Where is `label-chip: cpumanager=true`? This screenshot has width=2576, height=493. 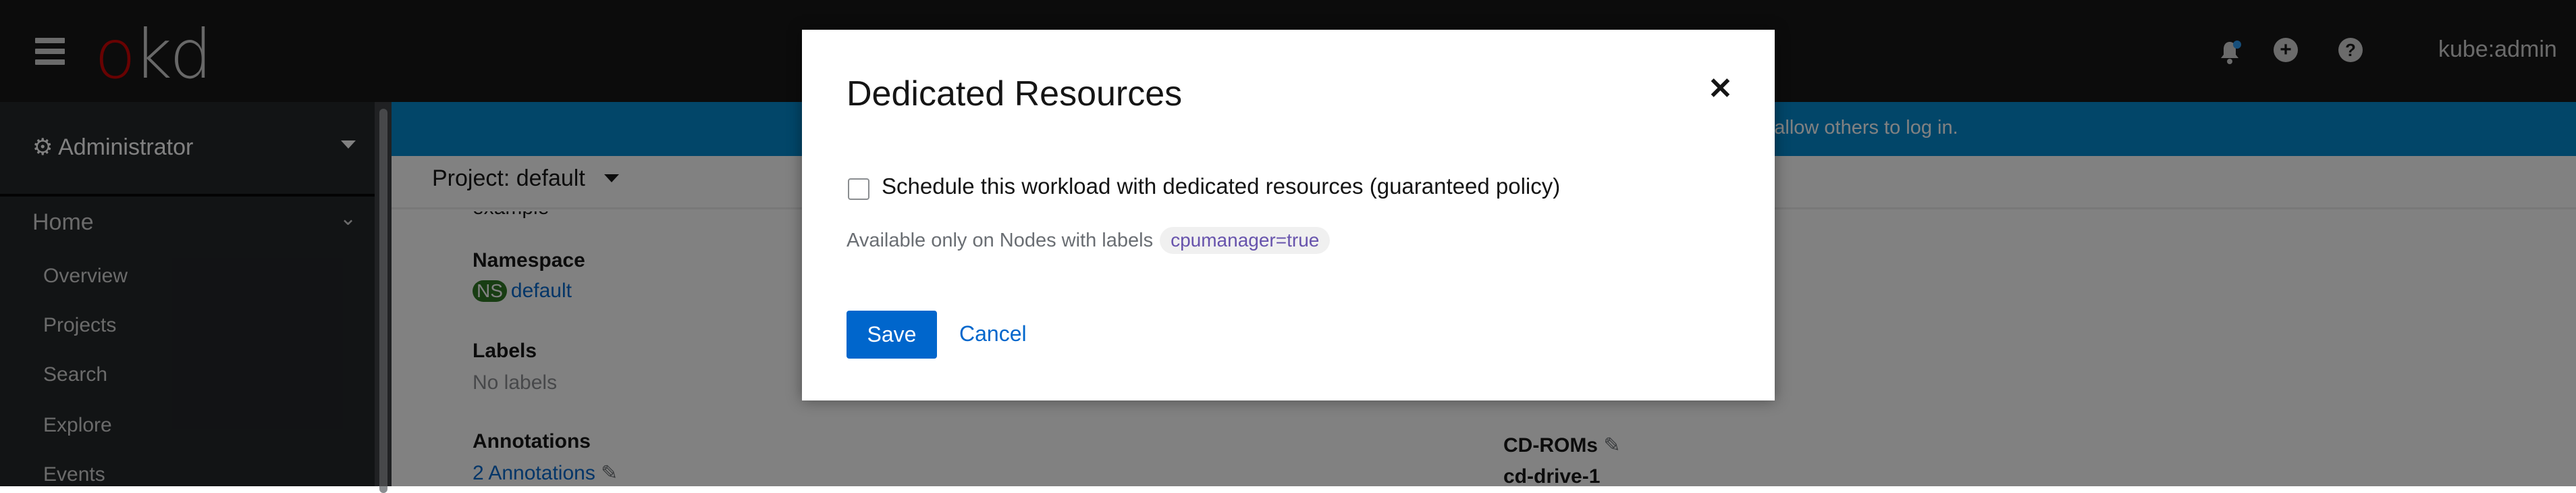 label-chip: cpumanager=true is located at coordinates (1245, 240).